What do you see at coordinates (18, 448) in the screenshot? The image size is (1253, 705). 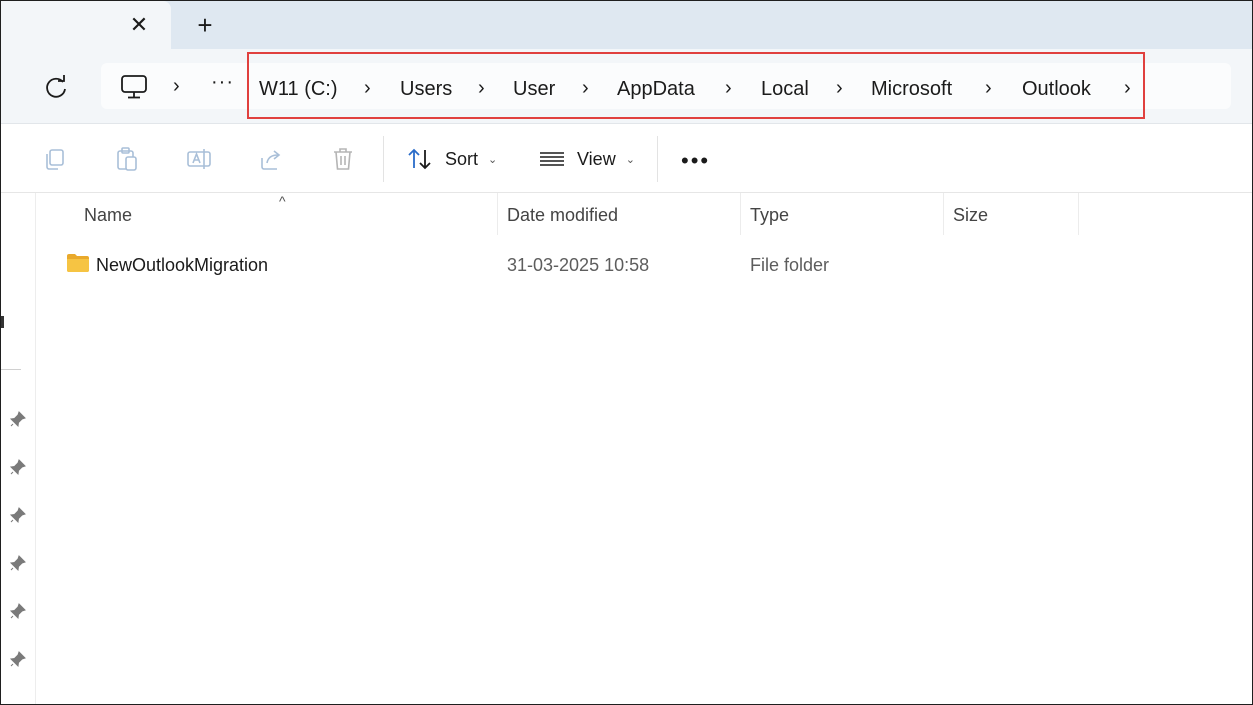 I see `navigation-pane` at bounding box center [18, 448].